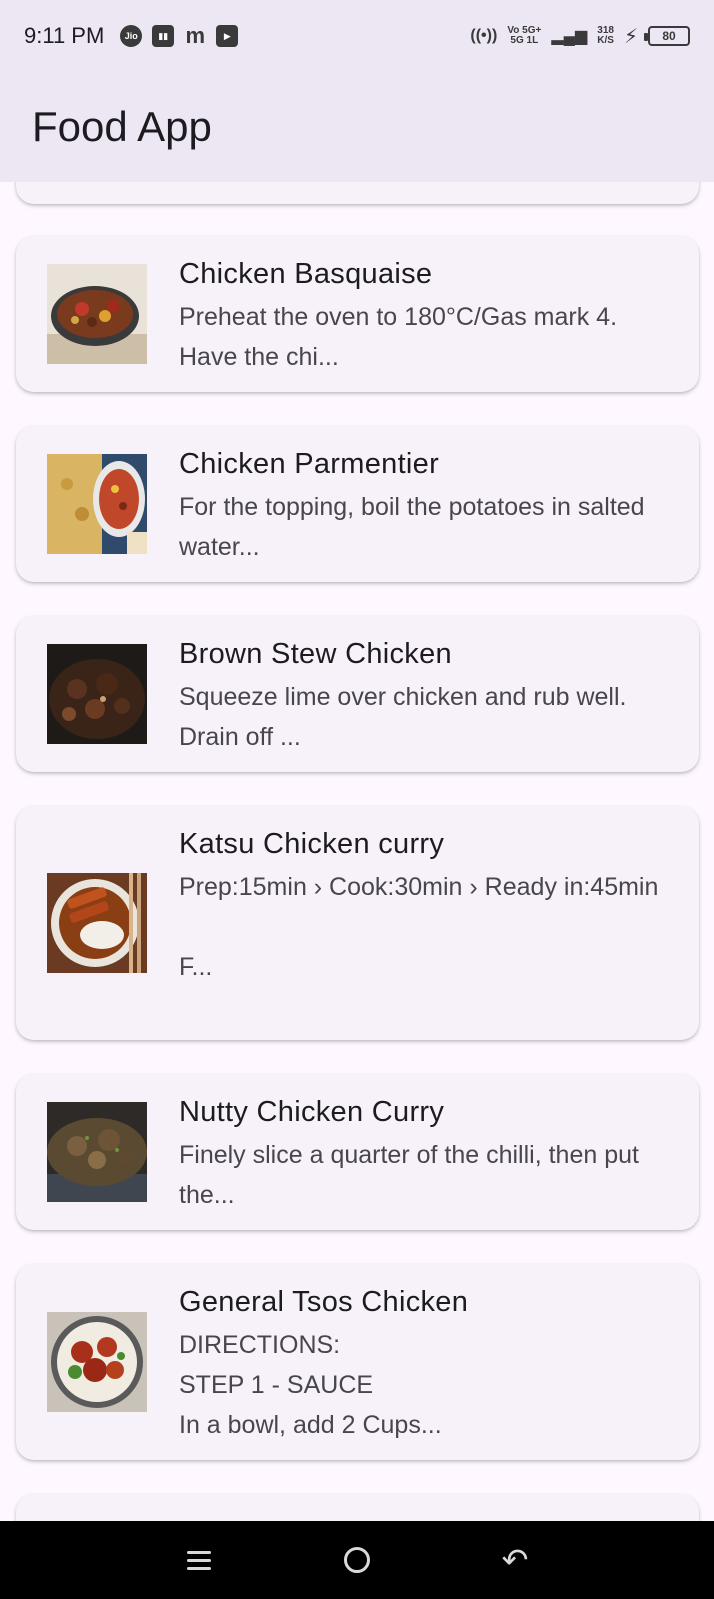 The image size is (714, 1599). I want to click on recipe-title: General Tsos Chicken, so click(324, 1302).